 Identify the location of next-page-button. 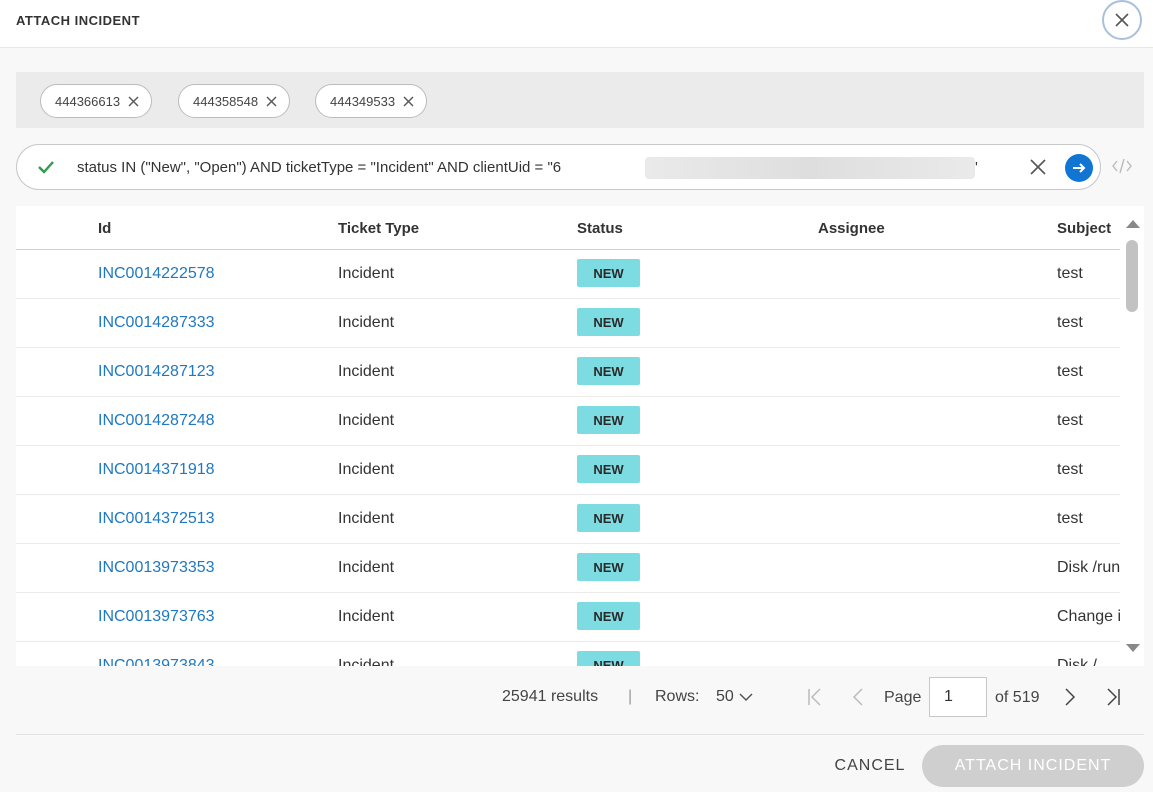
(1070, 699).